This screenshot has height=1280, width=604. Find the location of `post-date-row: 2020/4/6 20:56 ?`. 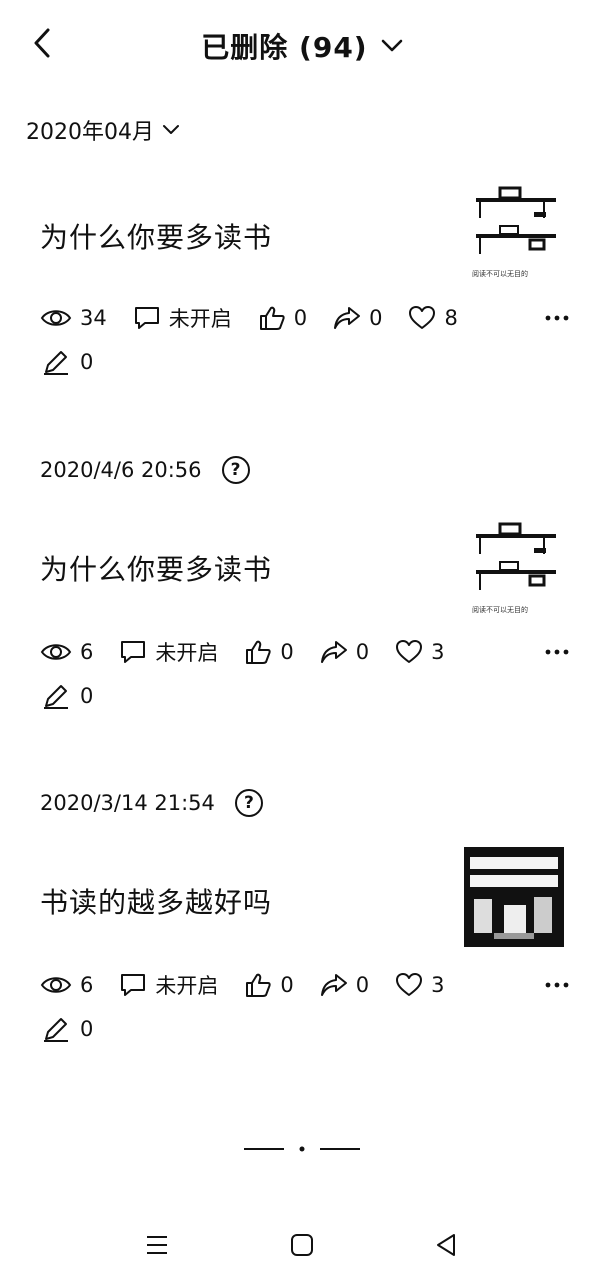

post-date-row: 2020/4/6 20:56 ? is located at coordinates (145, 470).